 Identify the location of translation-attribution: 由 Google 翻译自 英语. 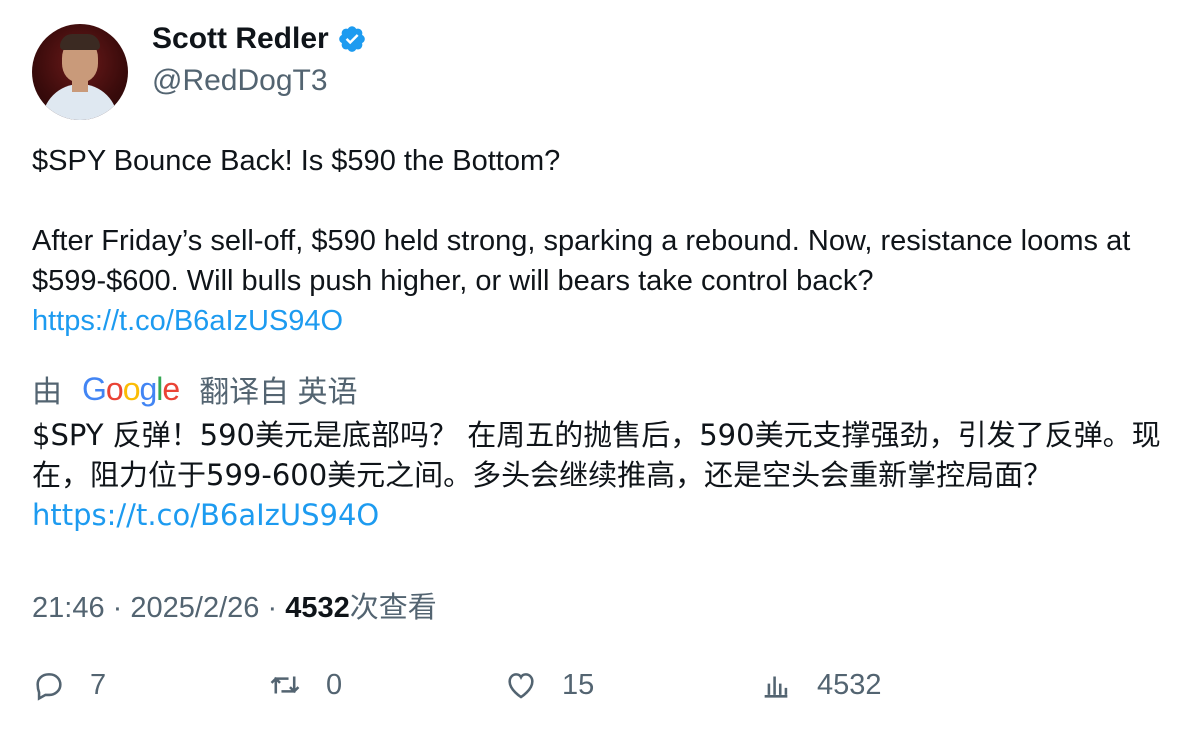
(195, 389).